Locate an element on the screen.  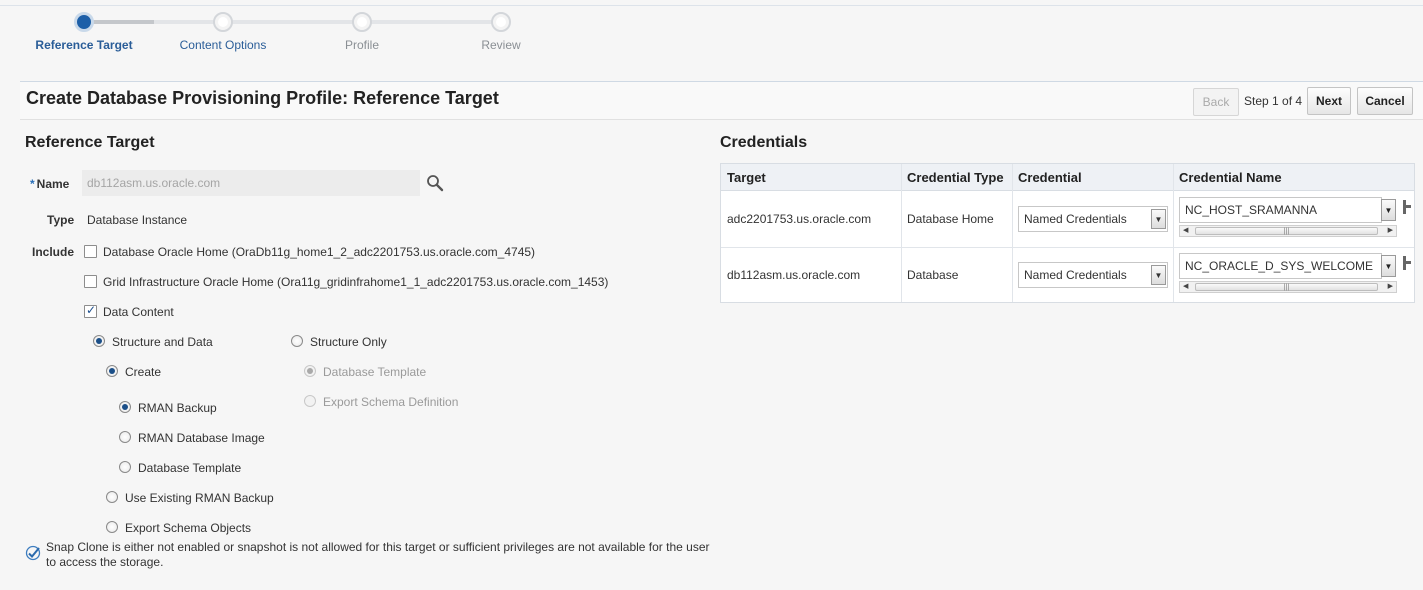
row-2-target: db112asm.us.oracle.com is located at coordinates (794, 275).